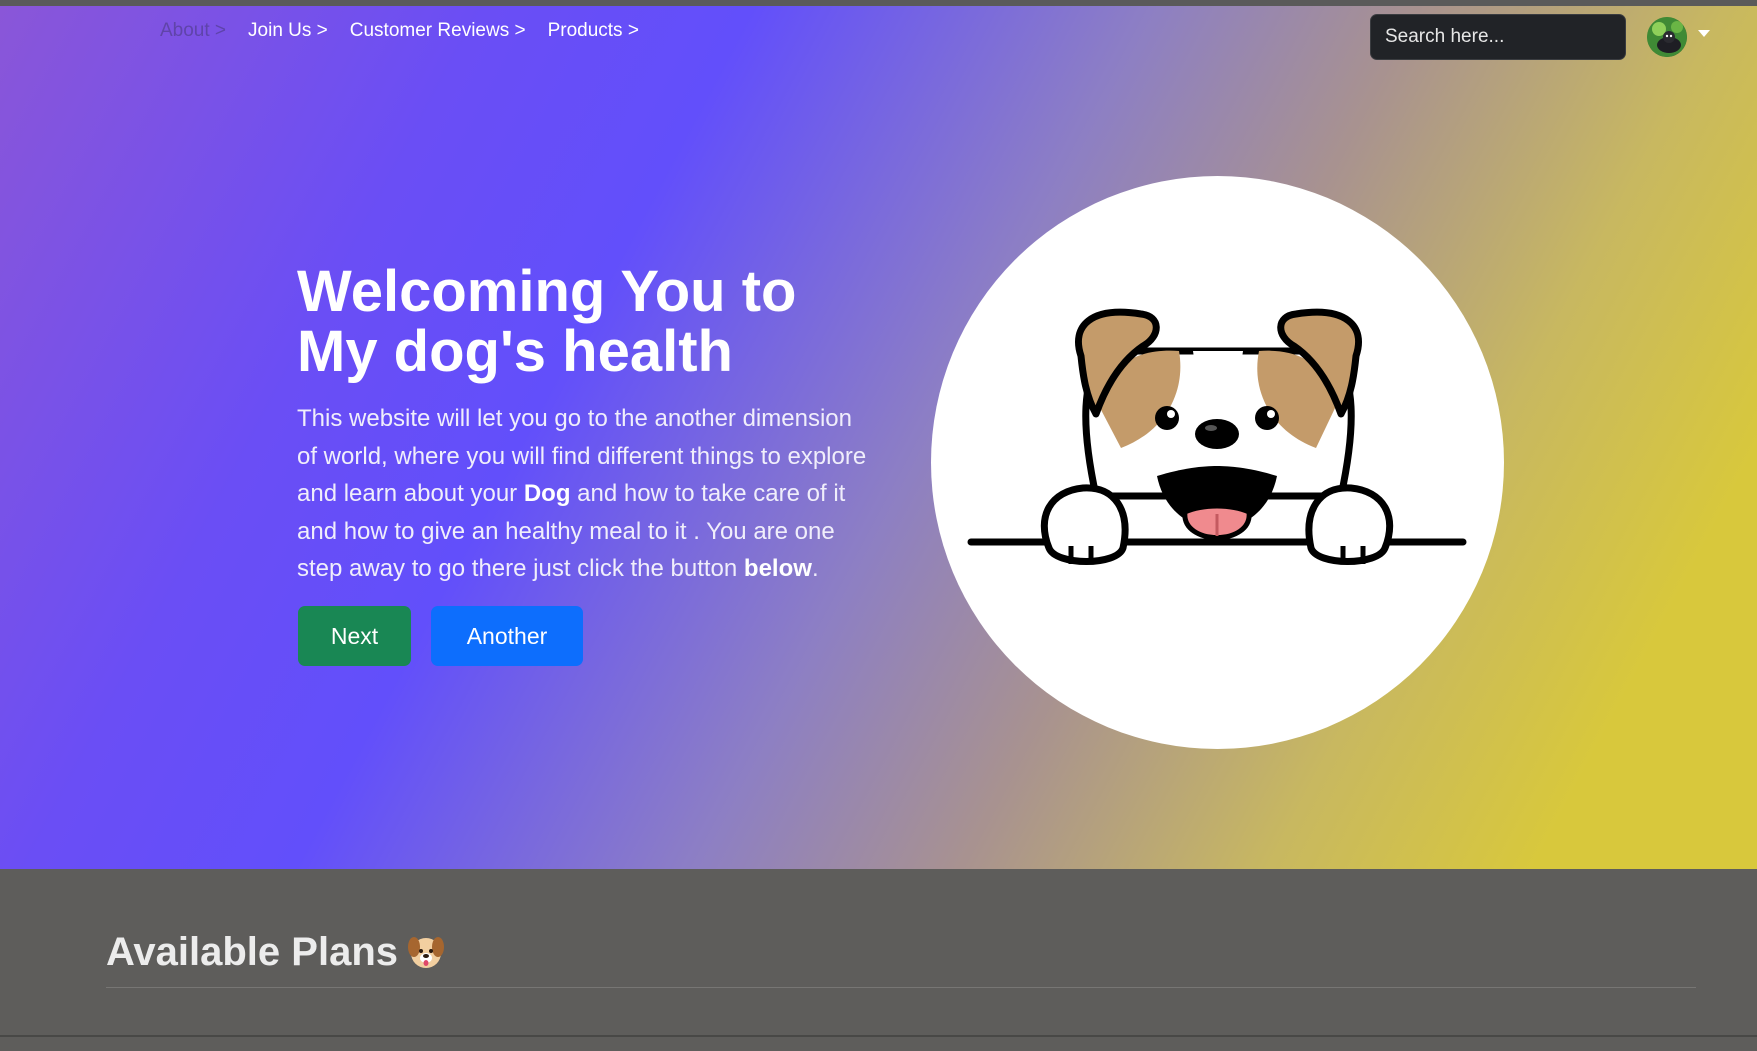 The height and width of the screenshot is (1051, 1757). Describe the element at coordinates (1217, 436) in the screenshot. I see `dog-face-icon` at that location.